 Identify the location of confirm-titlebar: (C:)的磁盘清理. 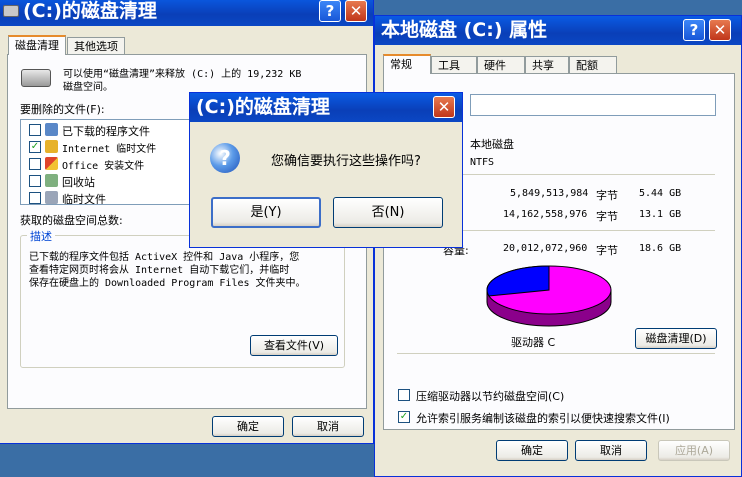
(326, 107).